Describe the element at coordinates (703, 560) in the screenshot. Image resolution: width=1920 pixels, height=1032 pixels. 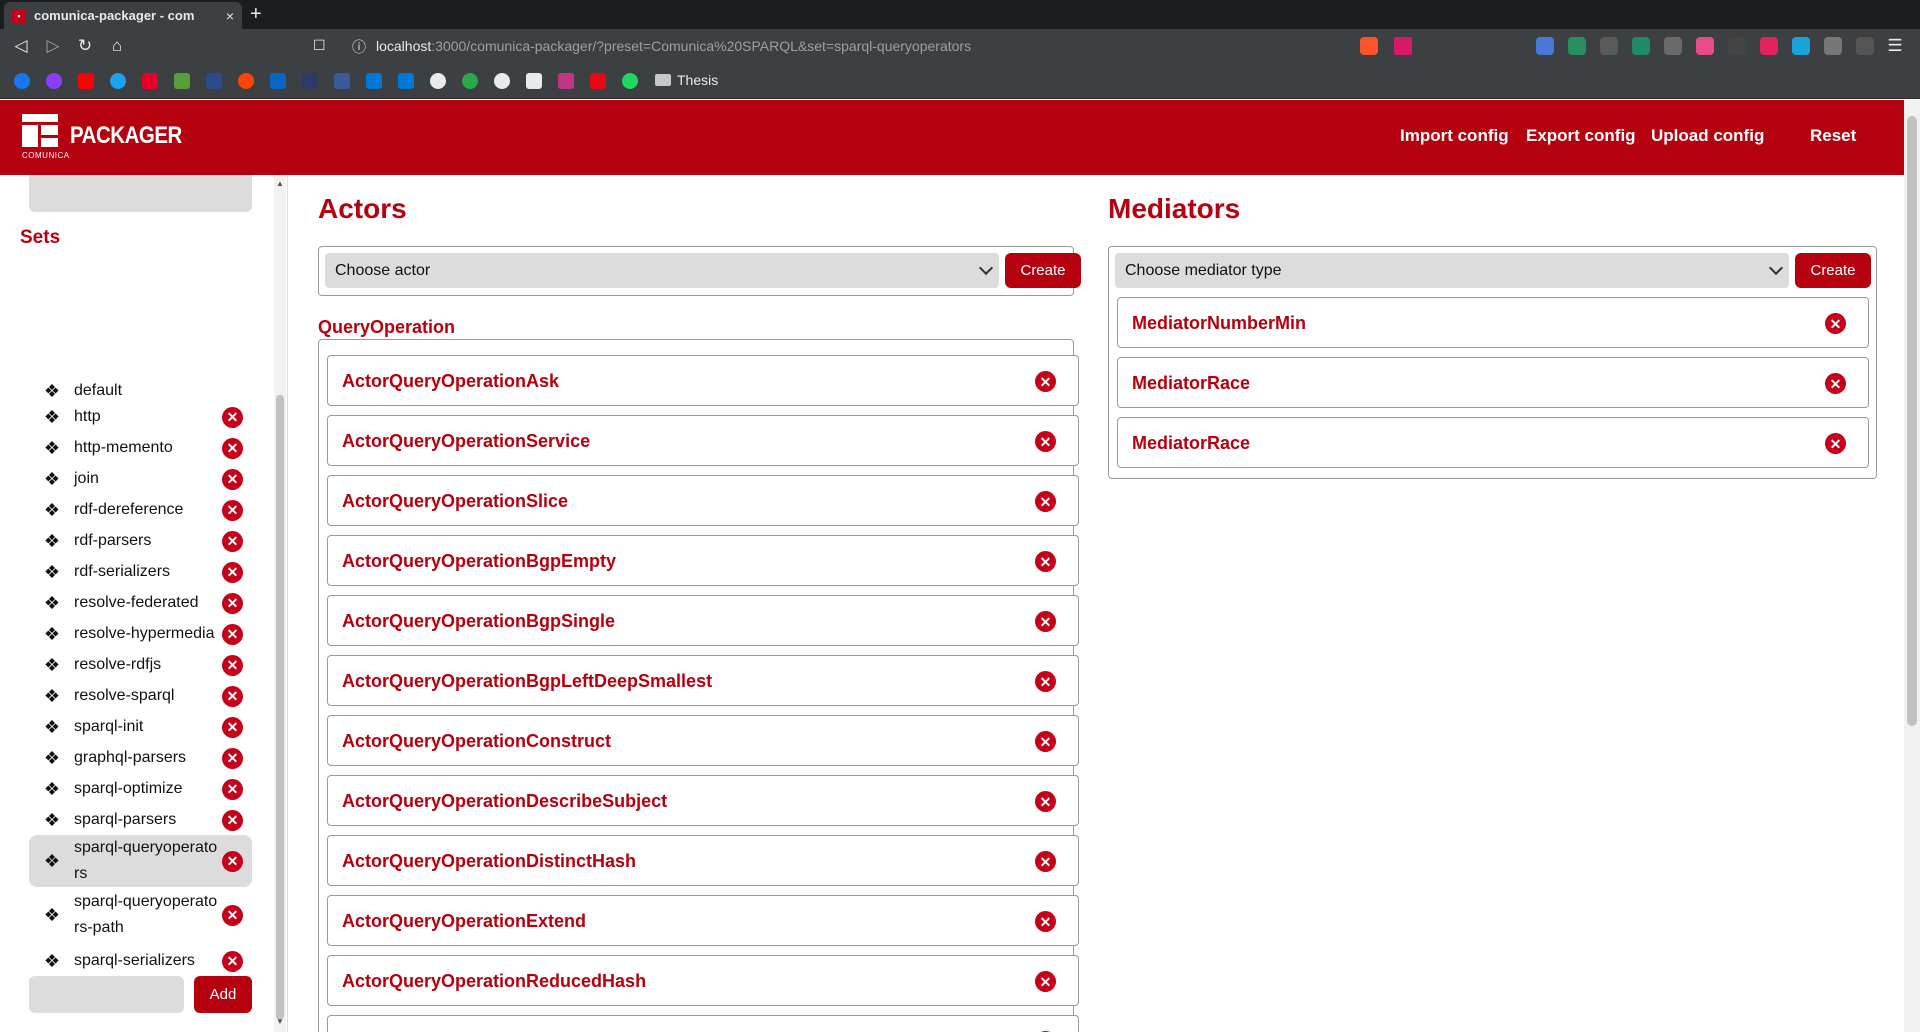
I see `actor-card: ActorQueryOperationBgpEmpty ✕` at that location.